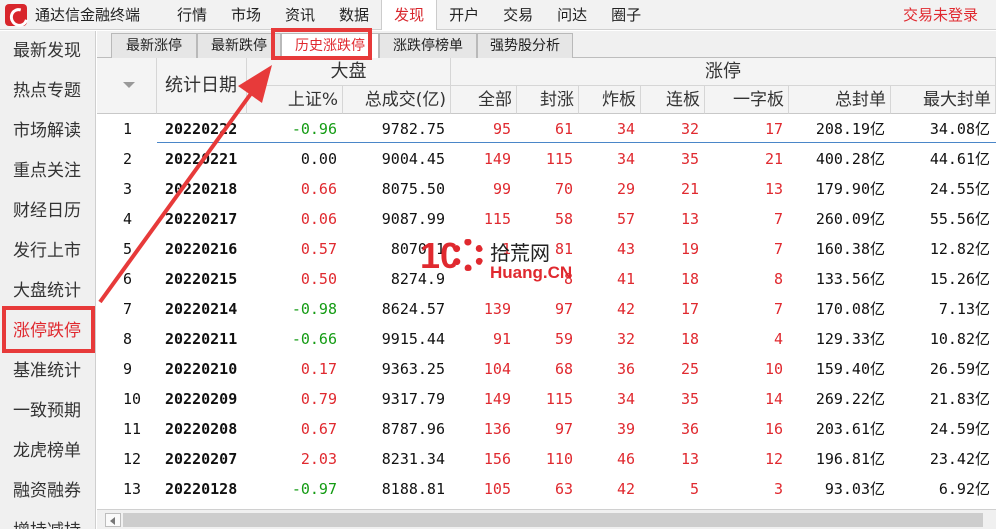  What do you see at coordinates (840, 100) in the screenshot?
I see `header-total-orders: 总封单` at bounding box center [840, 100].